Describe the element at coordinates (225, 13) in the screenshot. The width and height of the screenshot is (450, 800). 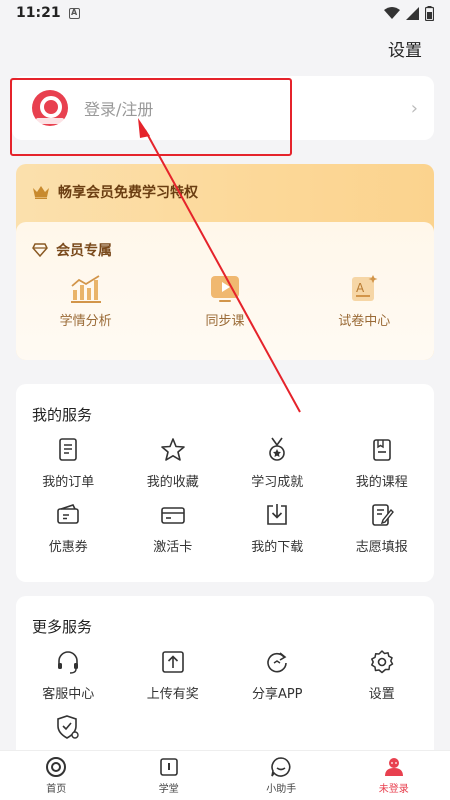
I see `status-bar: 11:21 A` at that location.